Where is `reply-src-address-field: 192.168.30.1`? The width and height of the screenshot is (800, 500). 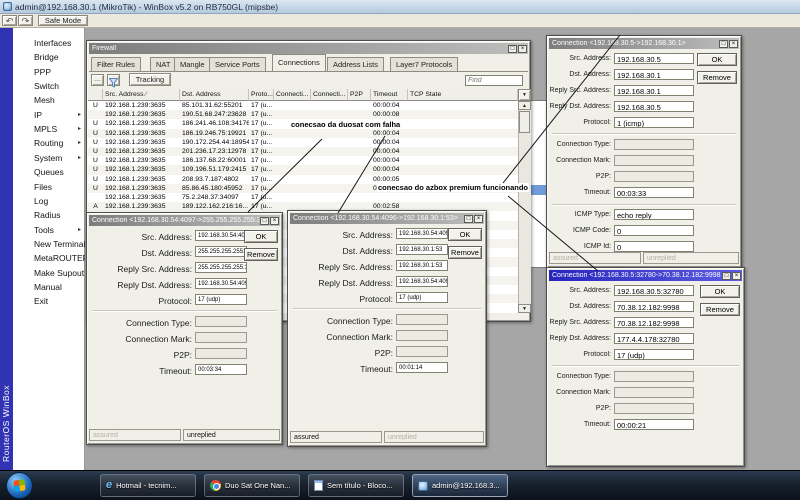 reply-src-address-field: 192.168.30.1 is located at coordinates (654, 90).